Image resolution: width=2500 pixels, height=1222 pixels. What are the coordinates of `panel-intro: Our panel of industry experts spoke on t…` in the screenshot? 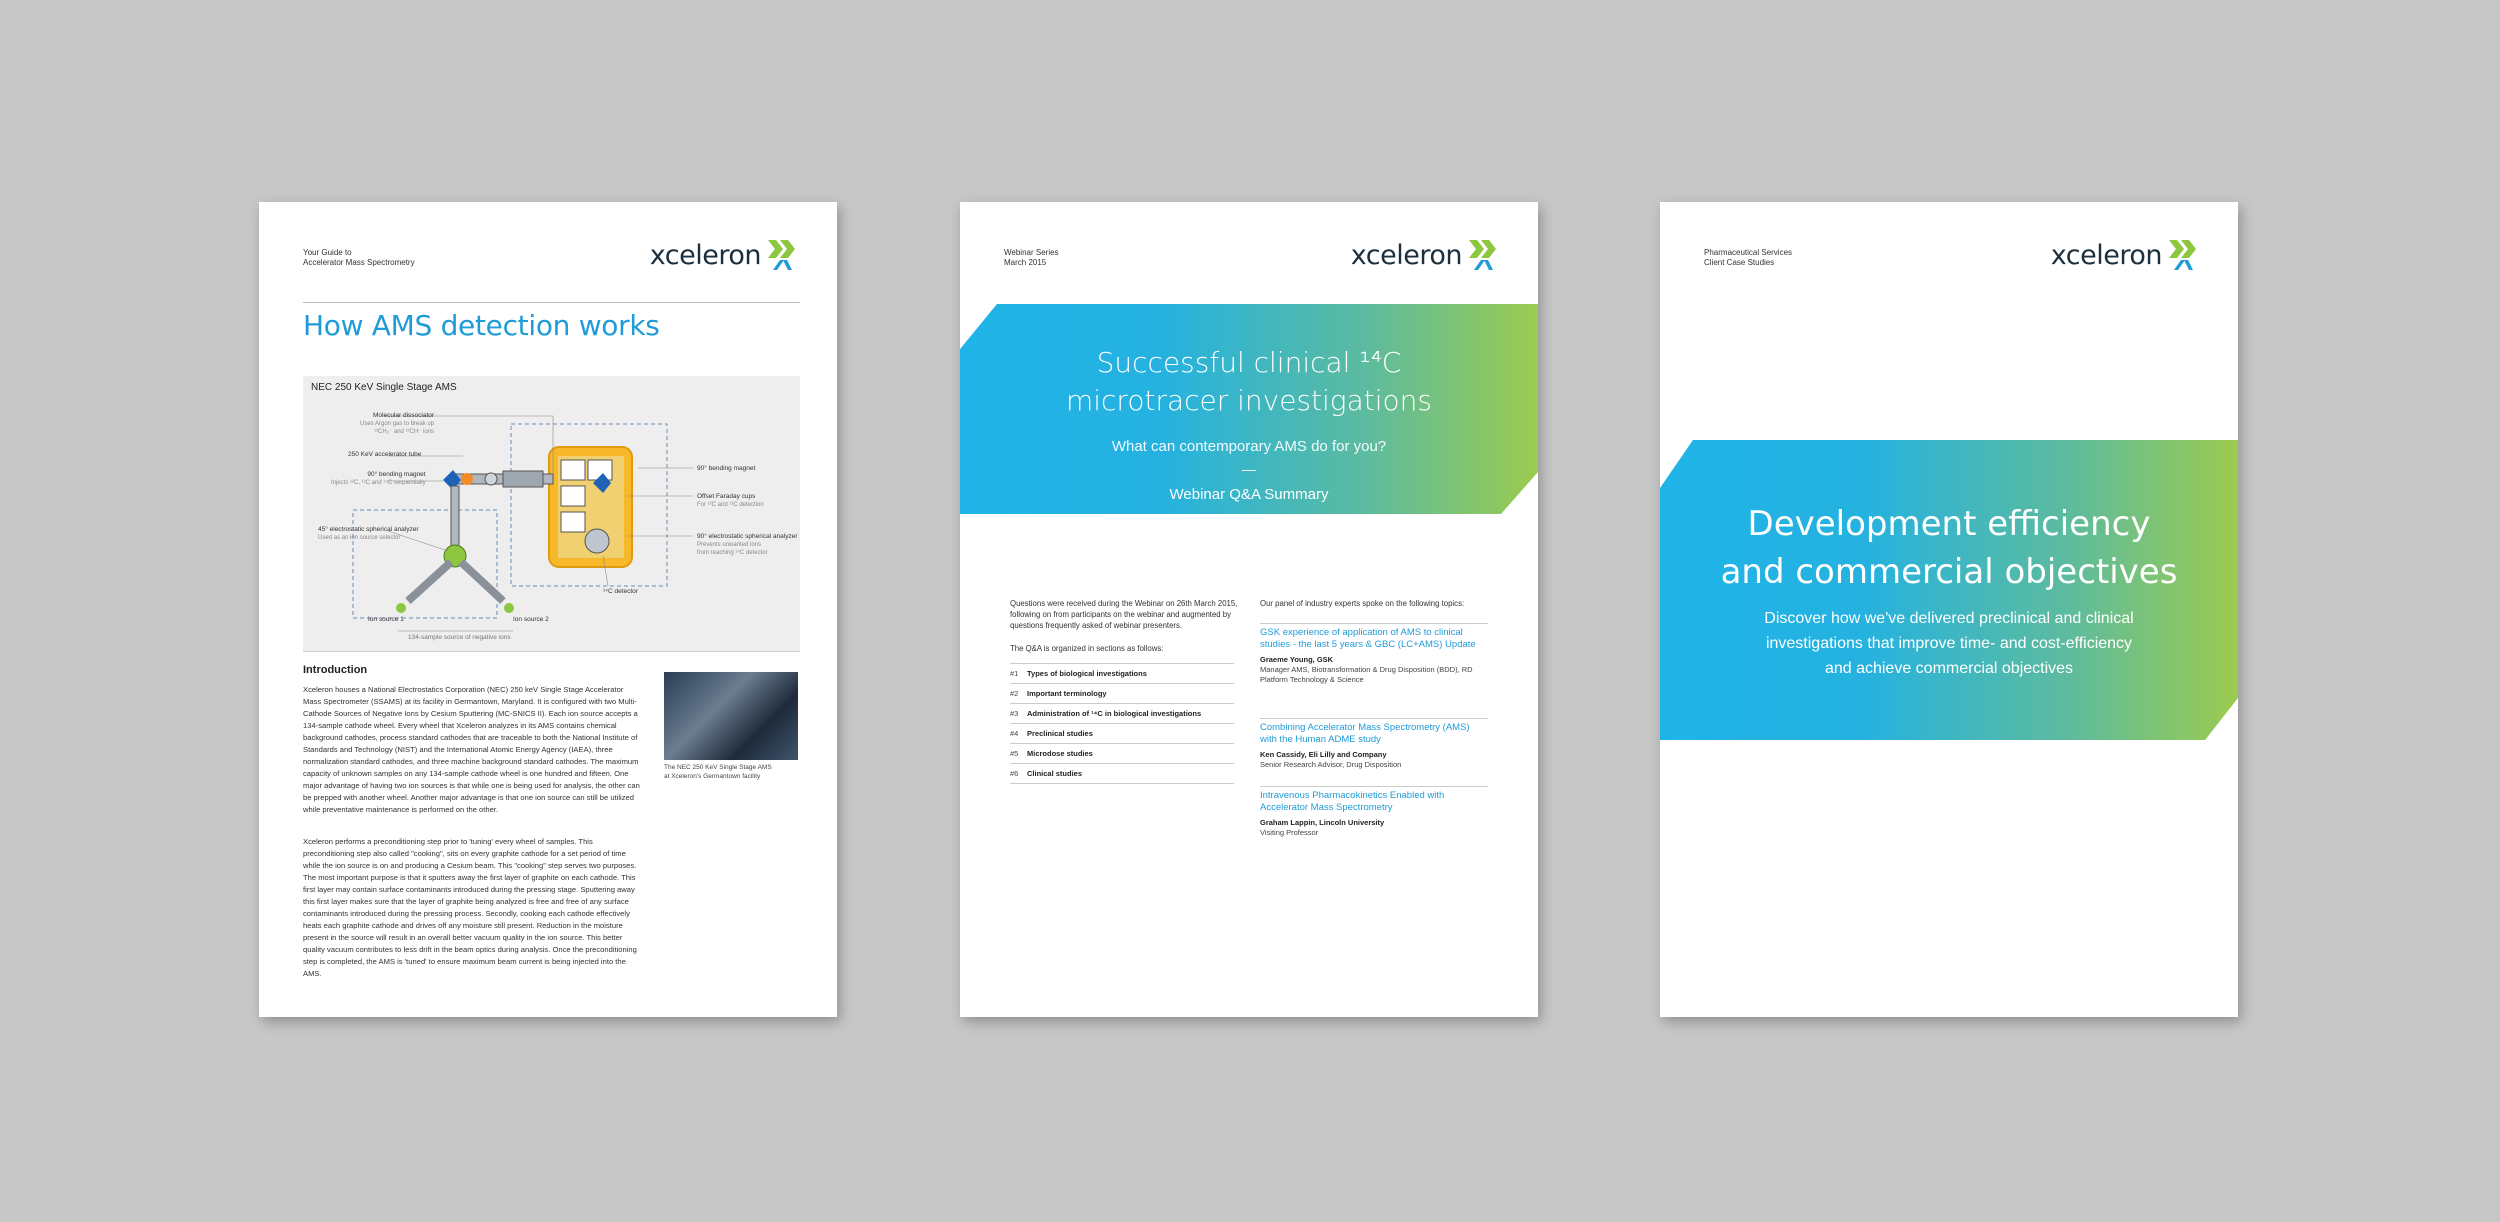 It's located at (1362, 603).